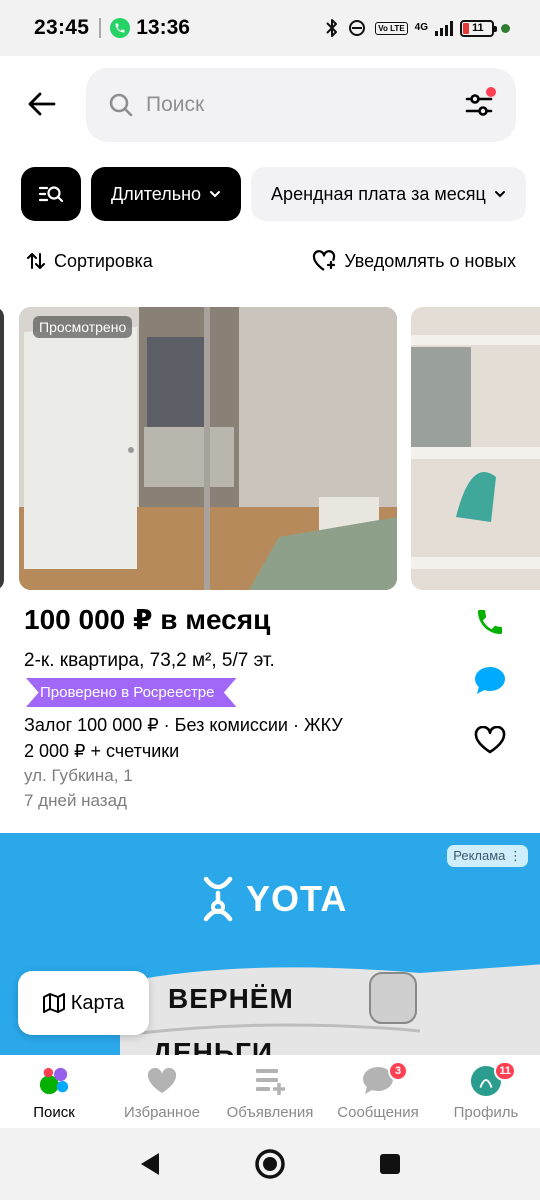 This screenshot has width=540, height=1200. I want to click on search-icon, so click(121, 105).